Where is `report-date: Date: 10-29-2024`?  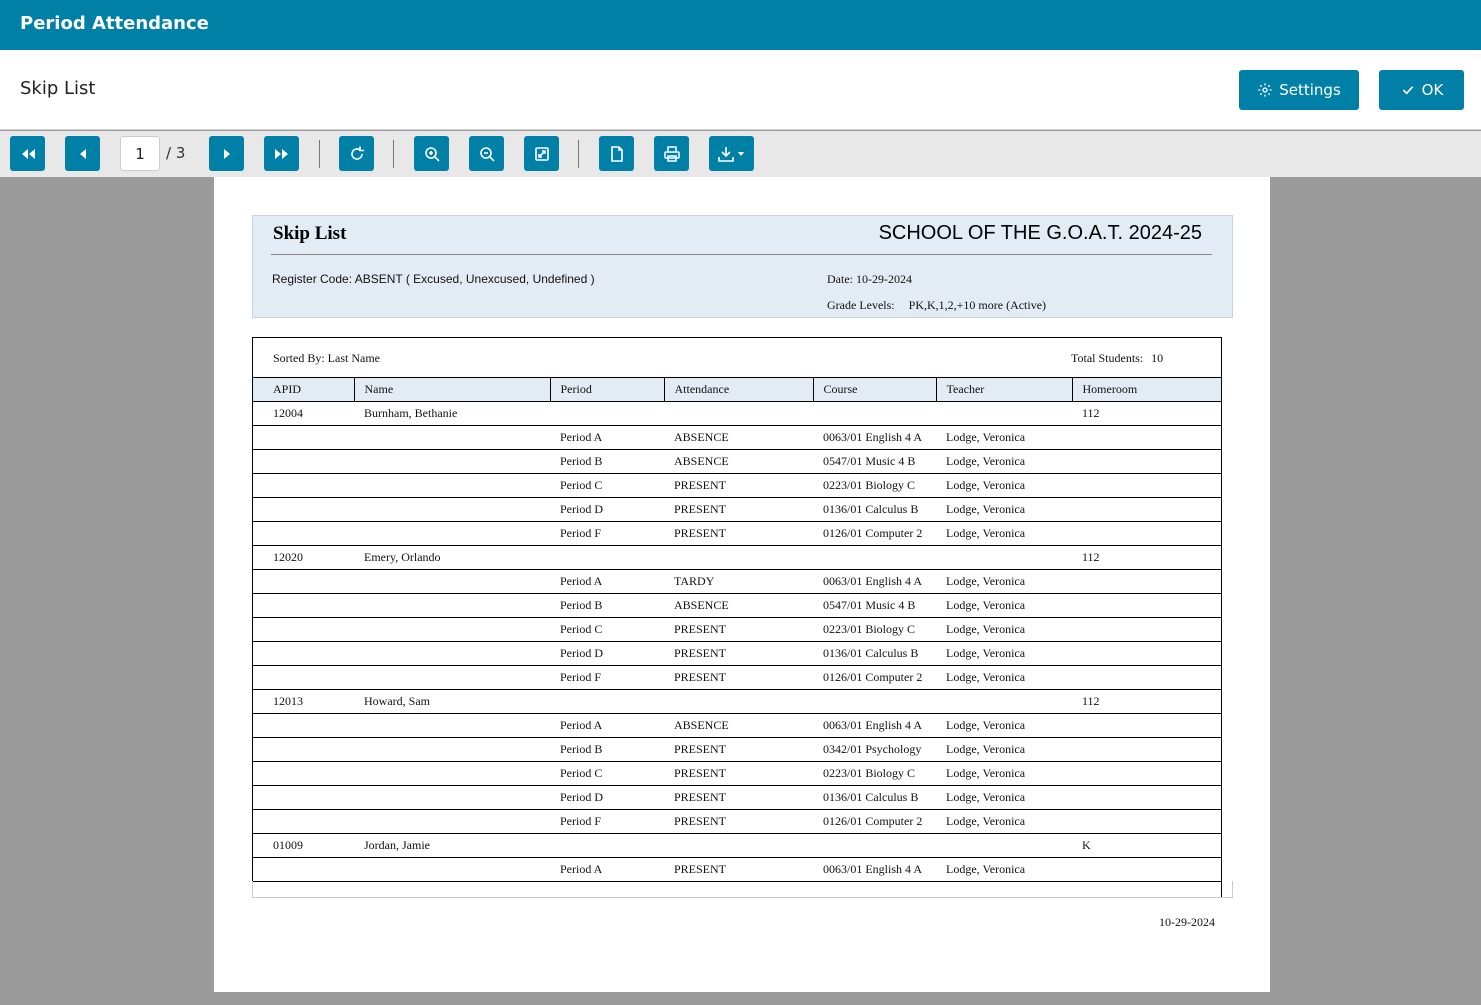
report-date: Date: 10-29-2024 is located at coordinates (869, 279).